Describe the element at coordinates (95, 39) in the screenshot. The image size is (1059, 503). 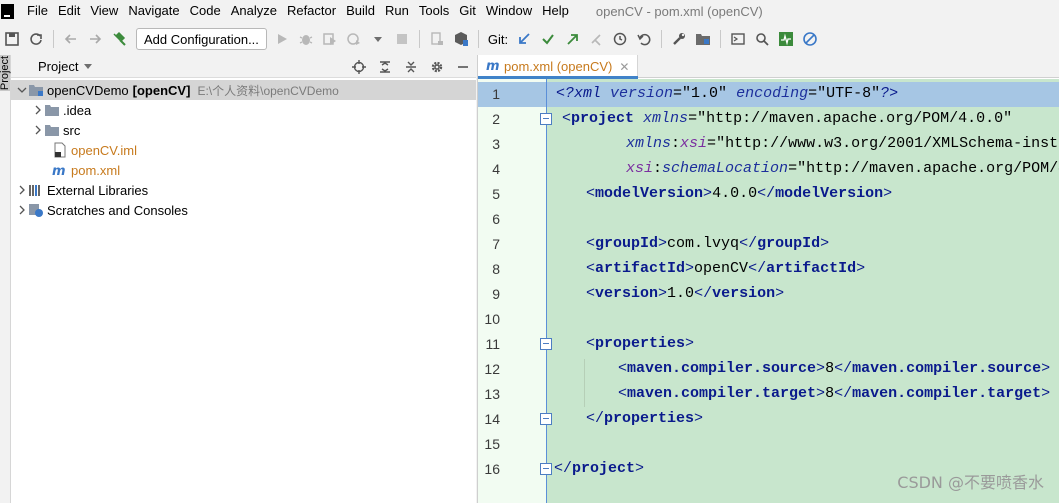
I see `forward-arrow-icon` at that location.